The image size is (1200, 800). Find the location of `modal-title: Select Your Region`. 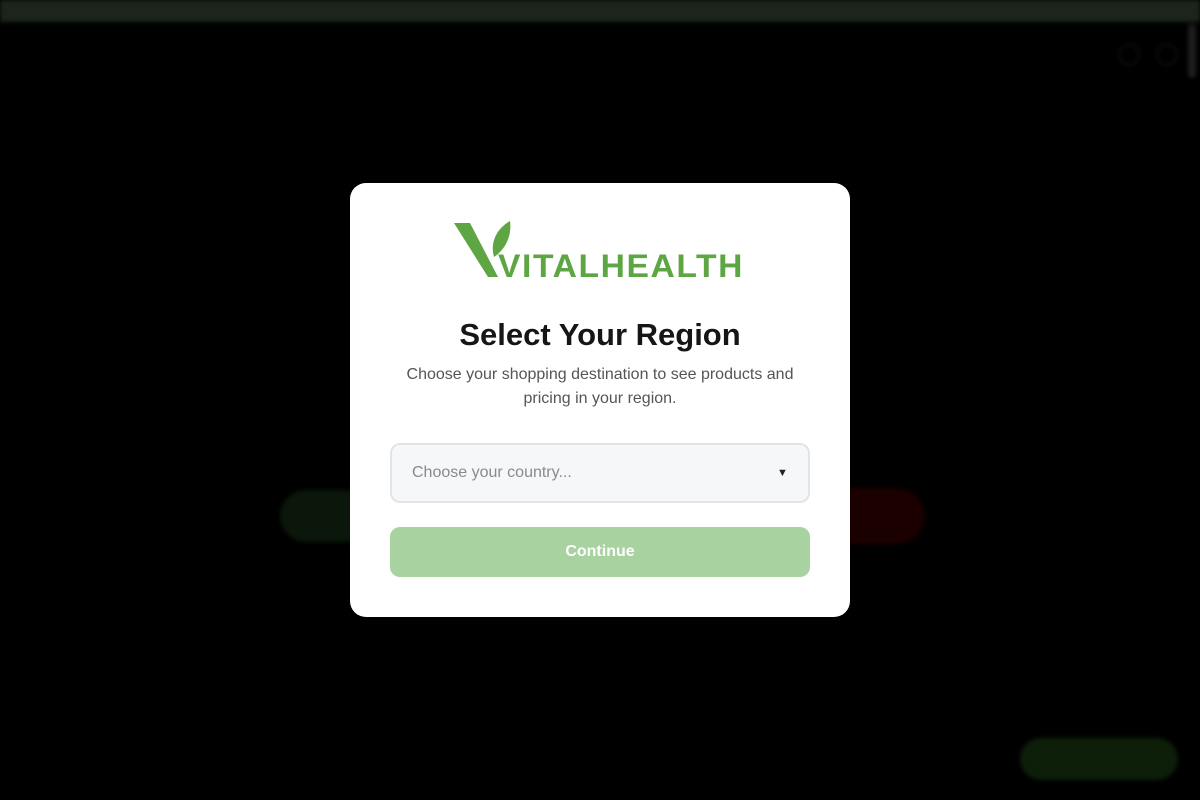

modal-title: Select Your Region is located at coordinates (600, 334).